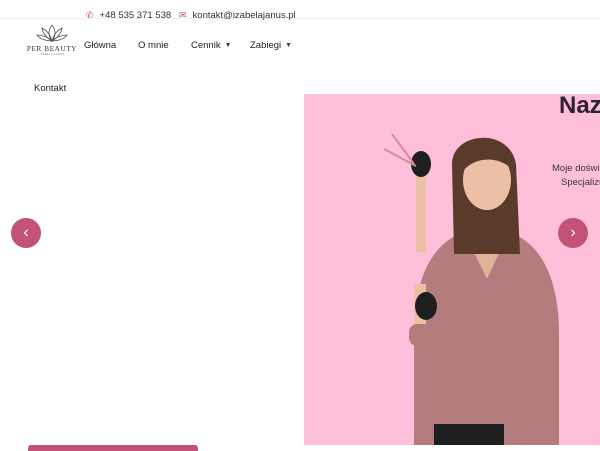  What do you see at coordinates (579, 106) in the screenshot?
I see `hero-title: Naz` at bounding box center [579, 106].